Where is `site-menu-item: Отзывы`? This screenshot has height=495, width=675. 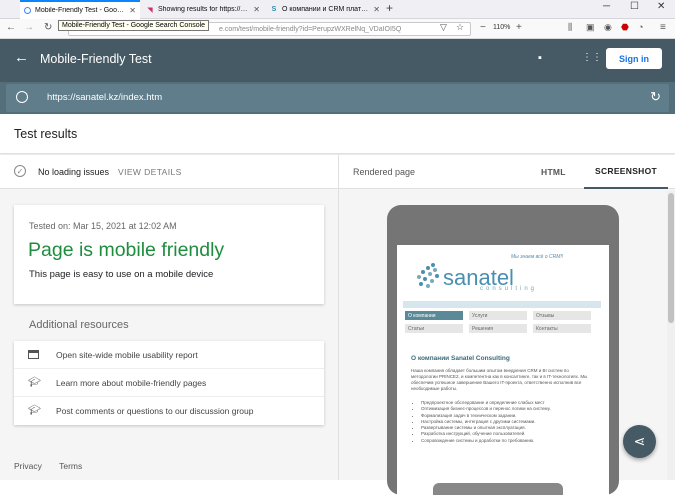 site-menu-item: Отзывы is located at coordinates (562, 315).